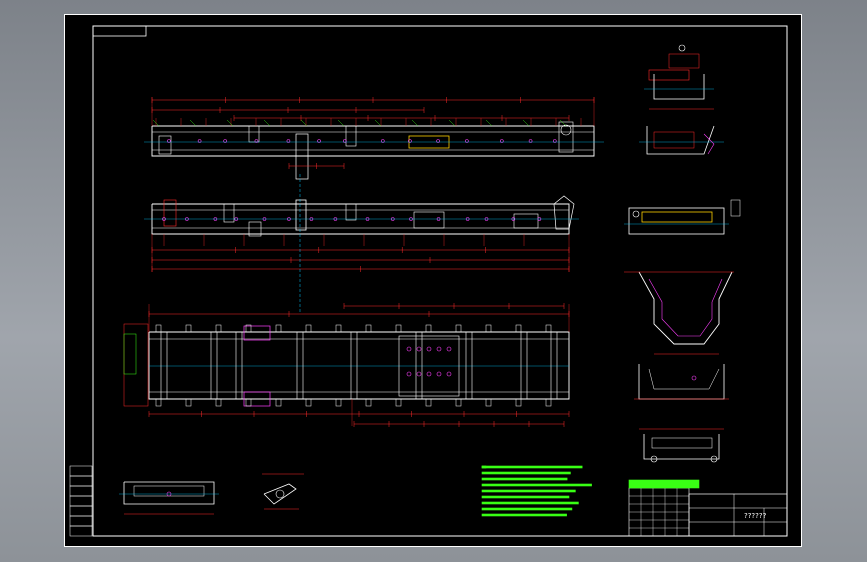 This screenshot has width=867, height=562. What do you see at coordinates (361, 244) in the screenshot?
I see `front-elevation-view` at bounding box center [361, 244].